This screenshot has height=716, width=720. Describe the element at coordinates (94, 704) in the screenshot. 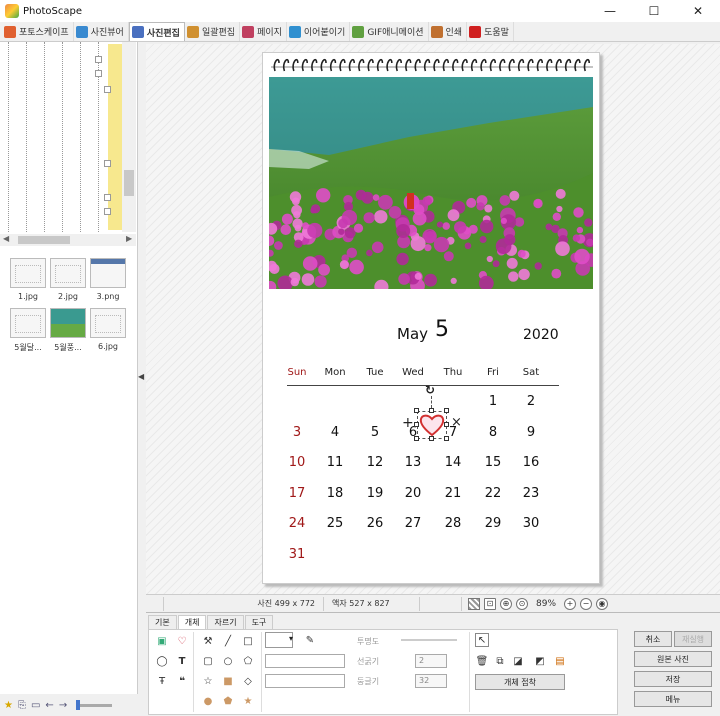

I see `thumbnail-size-slider` at that location.